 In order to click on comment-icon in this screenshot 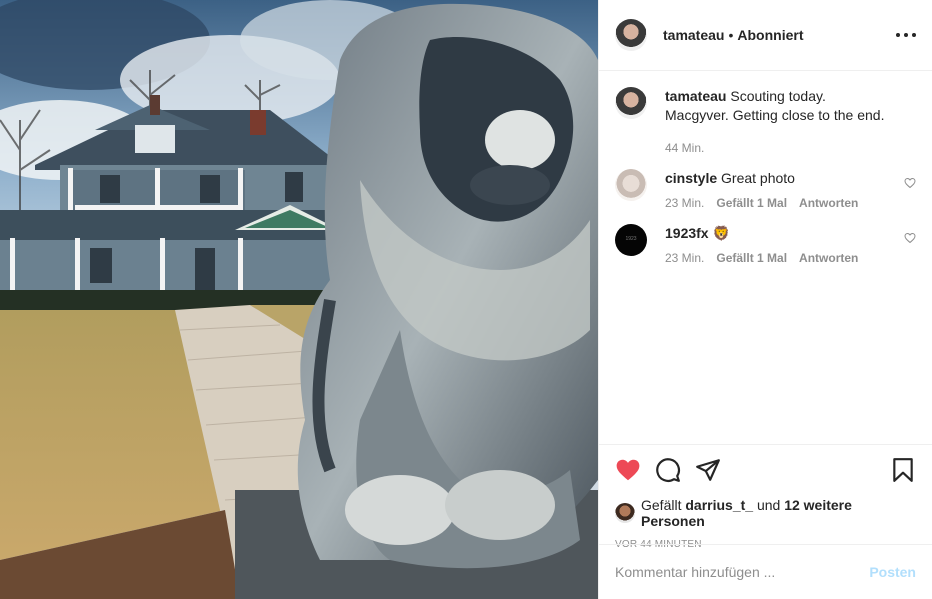, I will do `click(668, 470)`.